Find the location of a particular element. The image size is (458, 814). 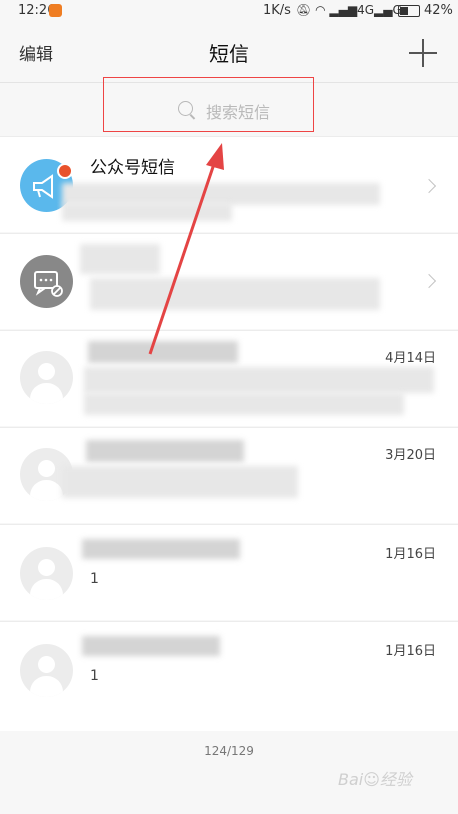

list-item: 公众号短信 is located at coordinates (229, 184).